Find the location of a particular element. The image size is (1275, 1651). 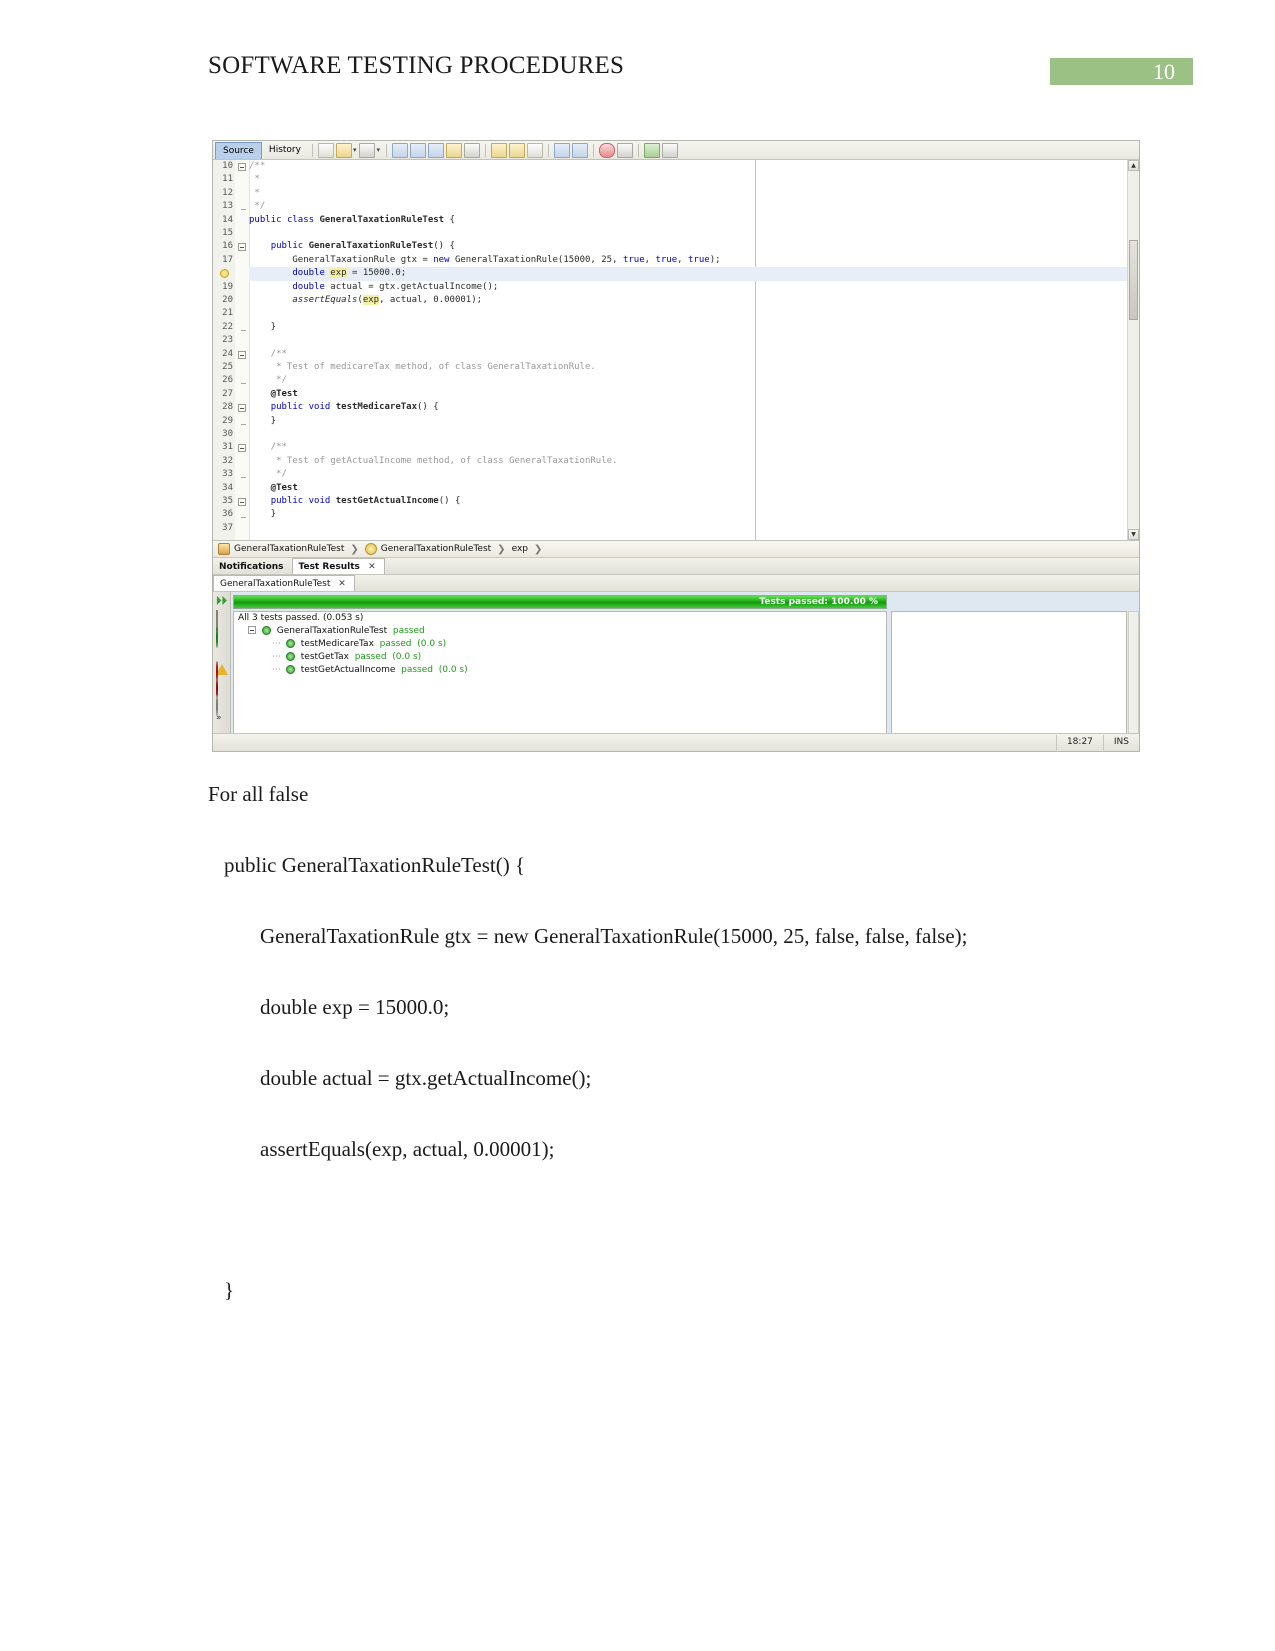

test-results-scrollbar is located at coordinates (1133, 678).